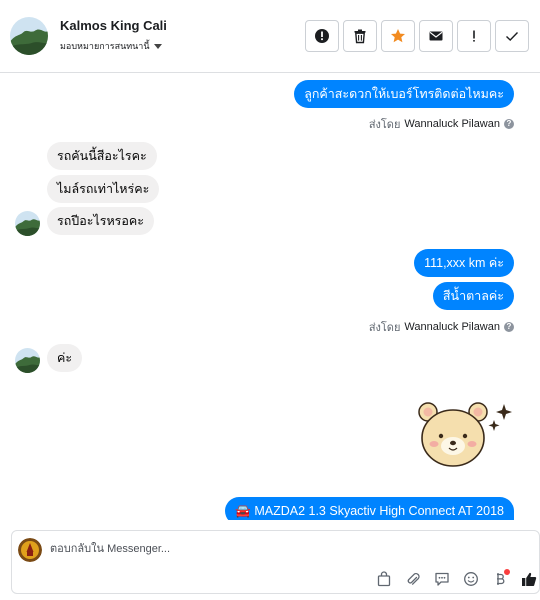 Image resolution: width=540 pixels, height=600 pixels. I want to click on payment-button, so click(500, 579).